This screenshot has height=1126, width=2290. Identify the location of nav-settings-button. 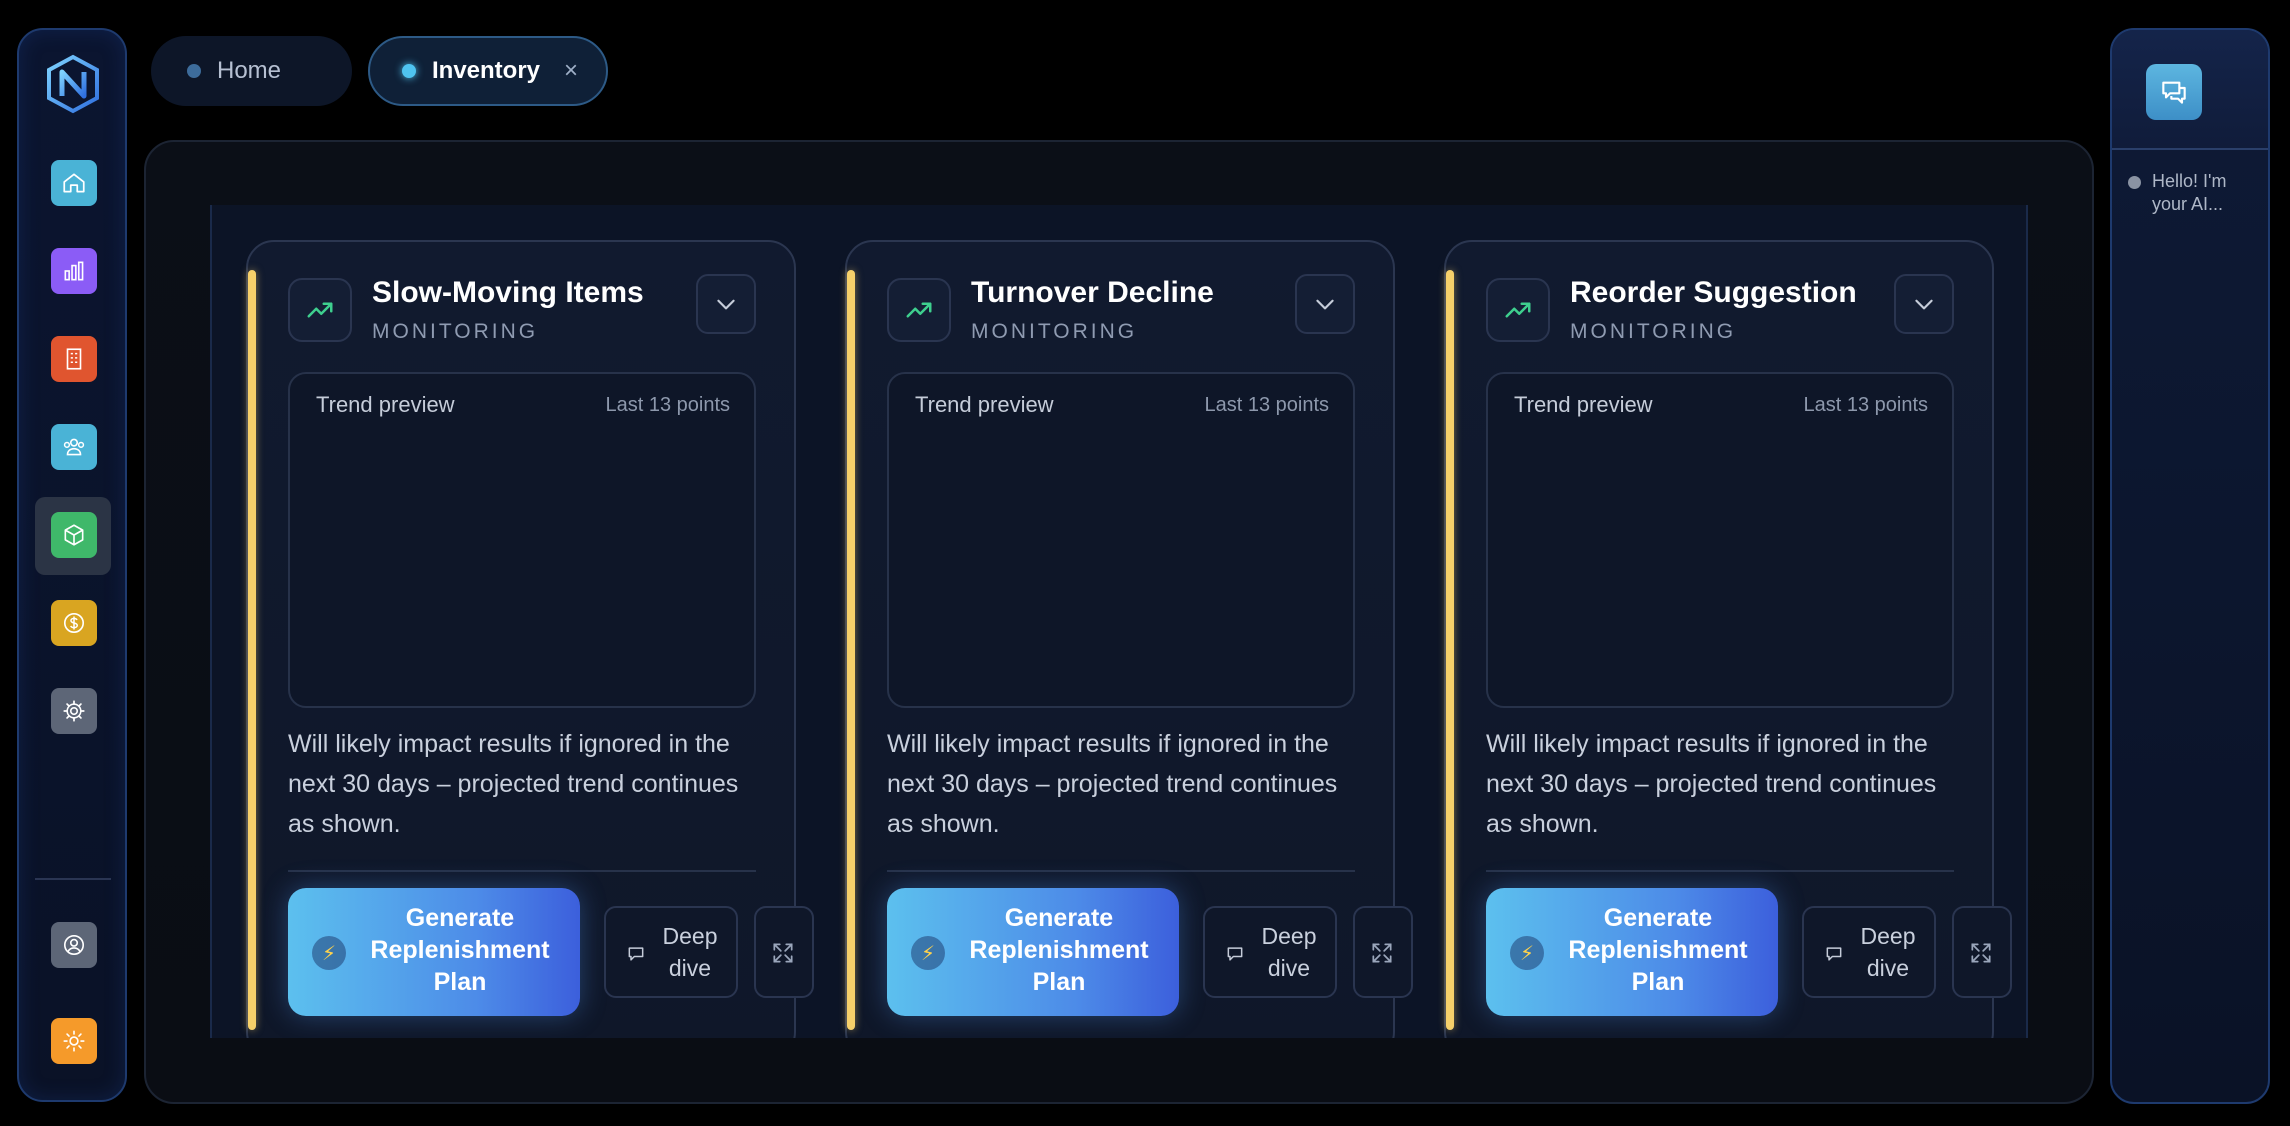
(74, 711).